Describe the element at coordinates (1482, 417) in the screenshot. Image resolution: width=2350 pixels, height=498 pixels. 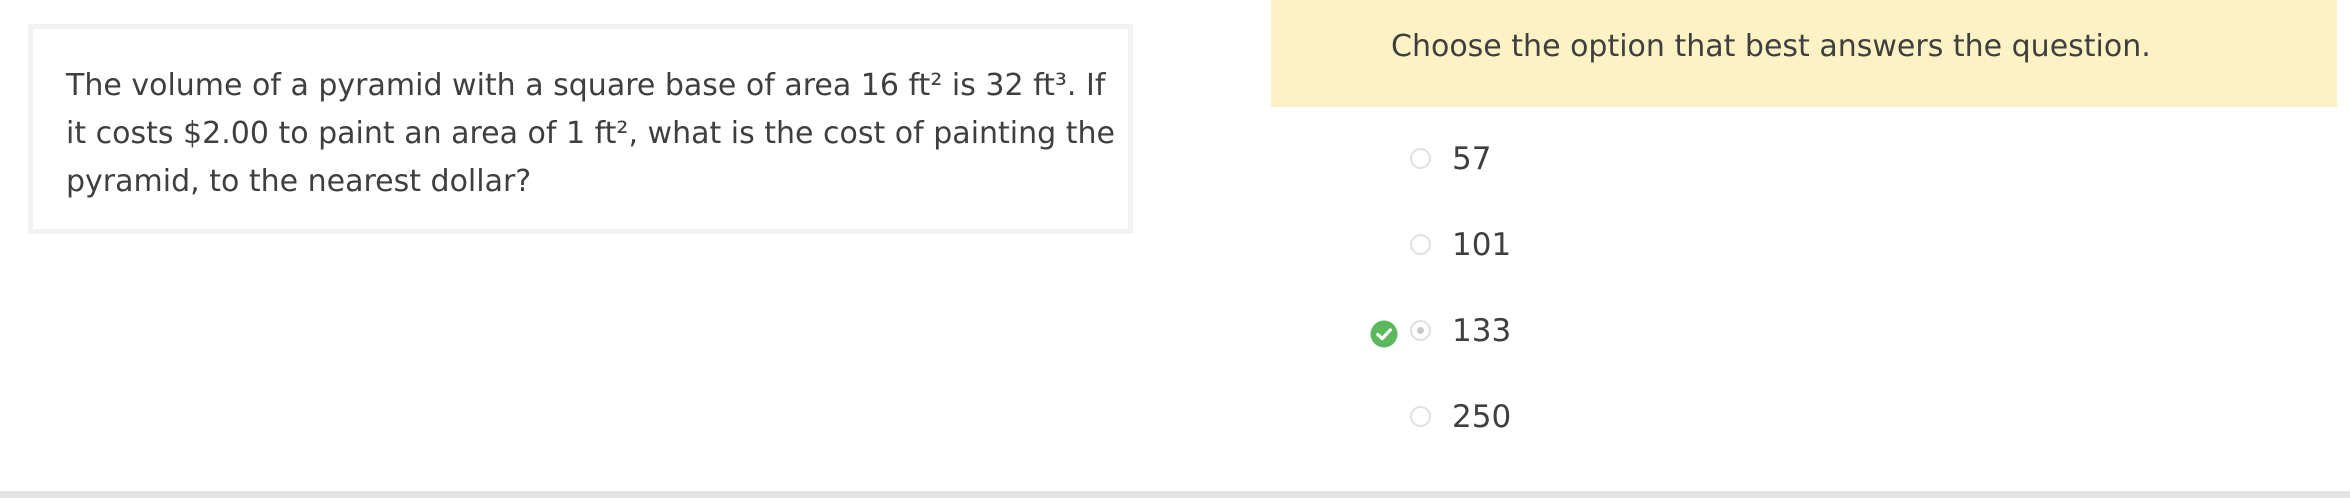
I see `option-label: 250` at that location.